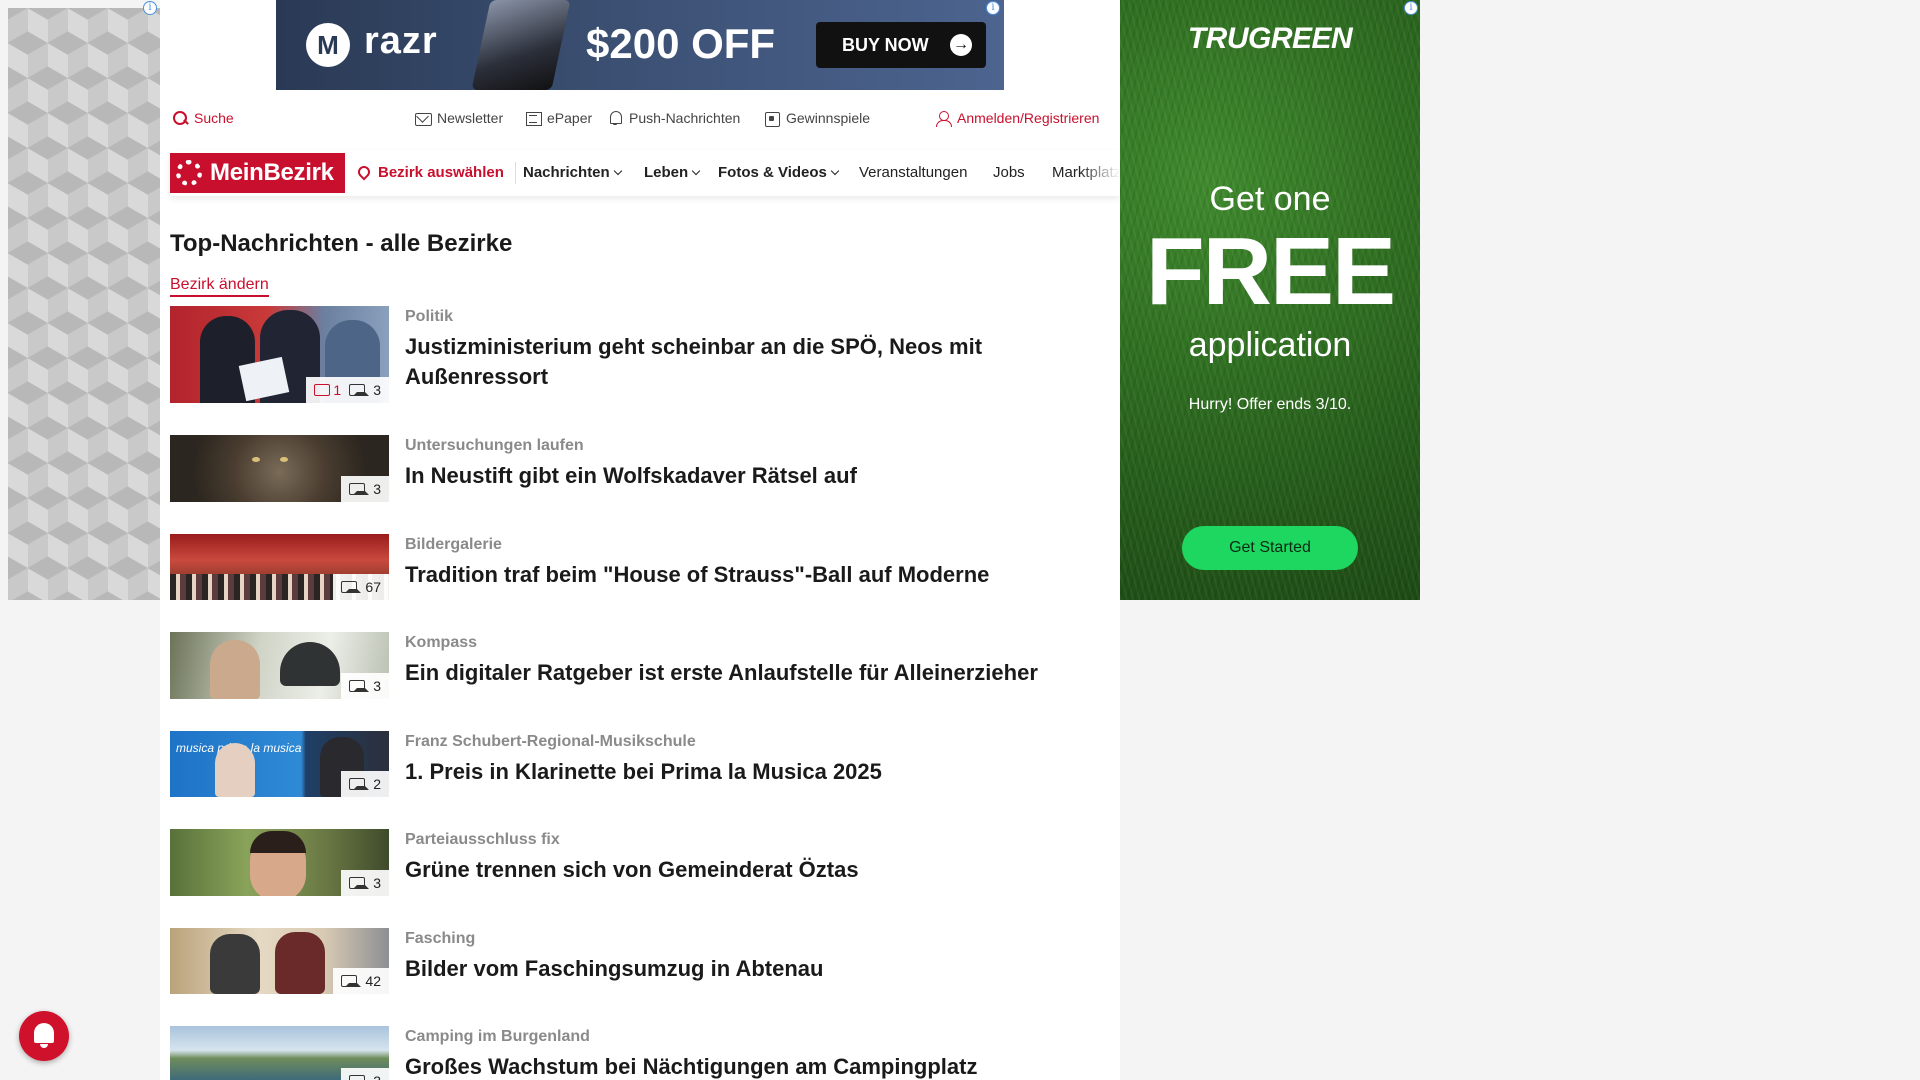 This screenshot has width=1920, height=1080. I want to click on push-link: Push-Nachrichten, so click(673, 118).